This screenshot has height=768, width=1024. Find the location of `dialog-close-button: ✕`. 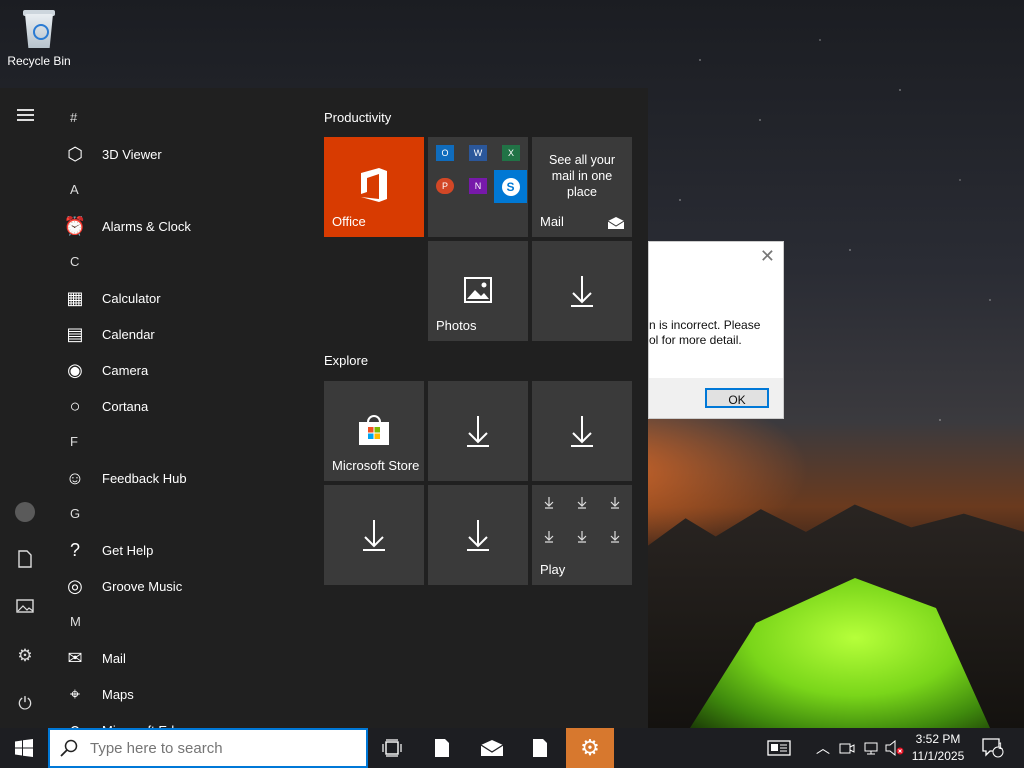

dialog-close-button: ✕ is located at coordinates (767, 256).